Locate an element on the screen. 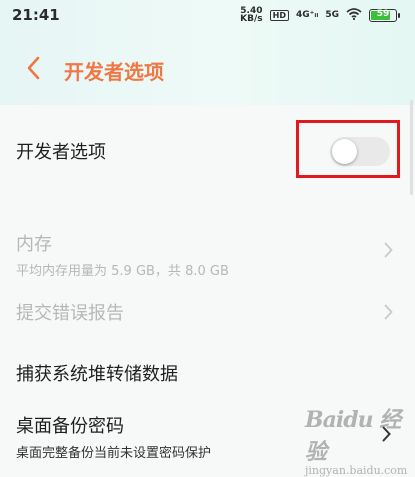 The height and width of the screenshot is (477, 415). battery-icon: 59 is located at coordinates (384, 15).